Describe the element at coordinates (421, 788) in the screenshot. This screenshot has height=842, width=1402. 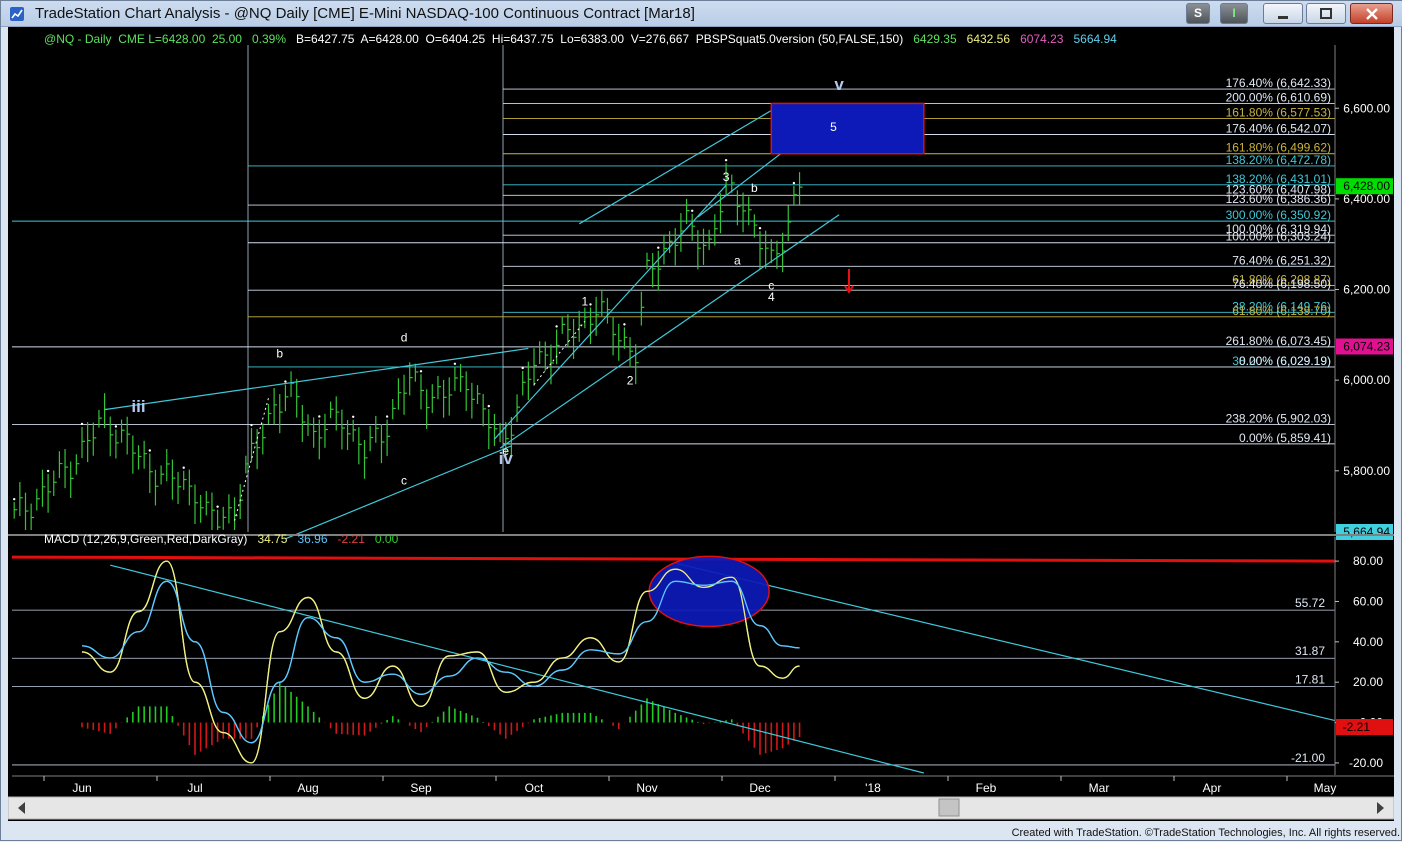
I see `date-tick-label: Sep` at that location.